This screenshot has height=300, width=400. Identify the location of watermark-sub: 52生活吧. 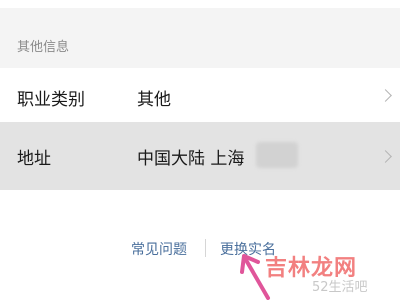
(340, 287).